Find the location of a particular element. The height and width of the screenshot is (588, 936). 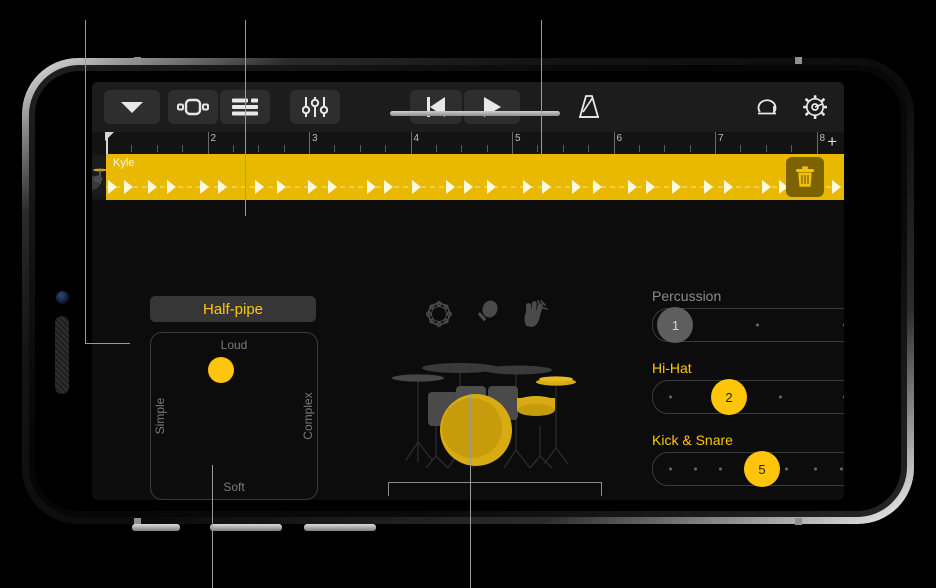

antenna-band-top-right is located at coordinates (798, 60).